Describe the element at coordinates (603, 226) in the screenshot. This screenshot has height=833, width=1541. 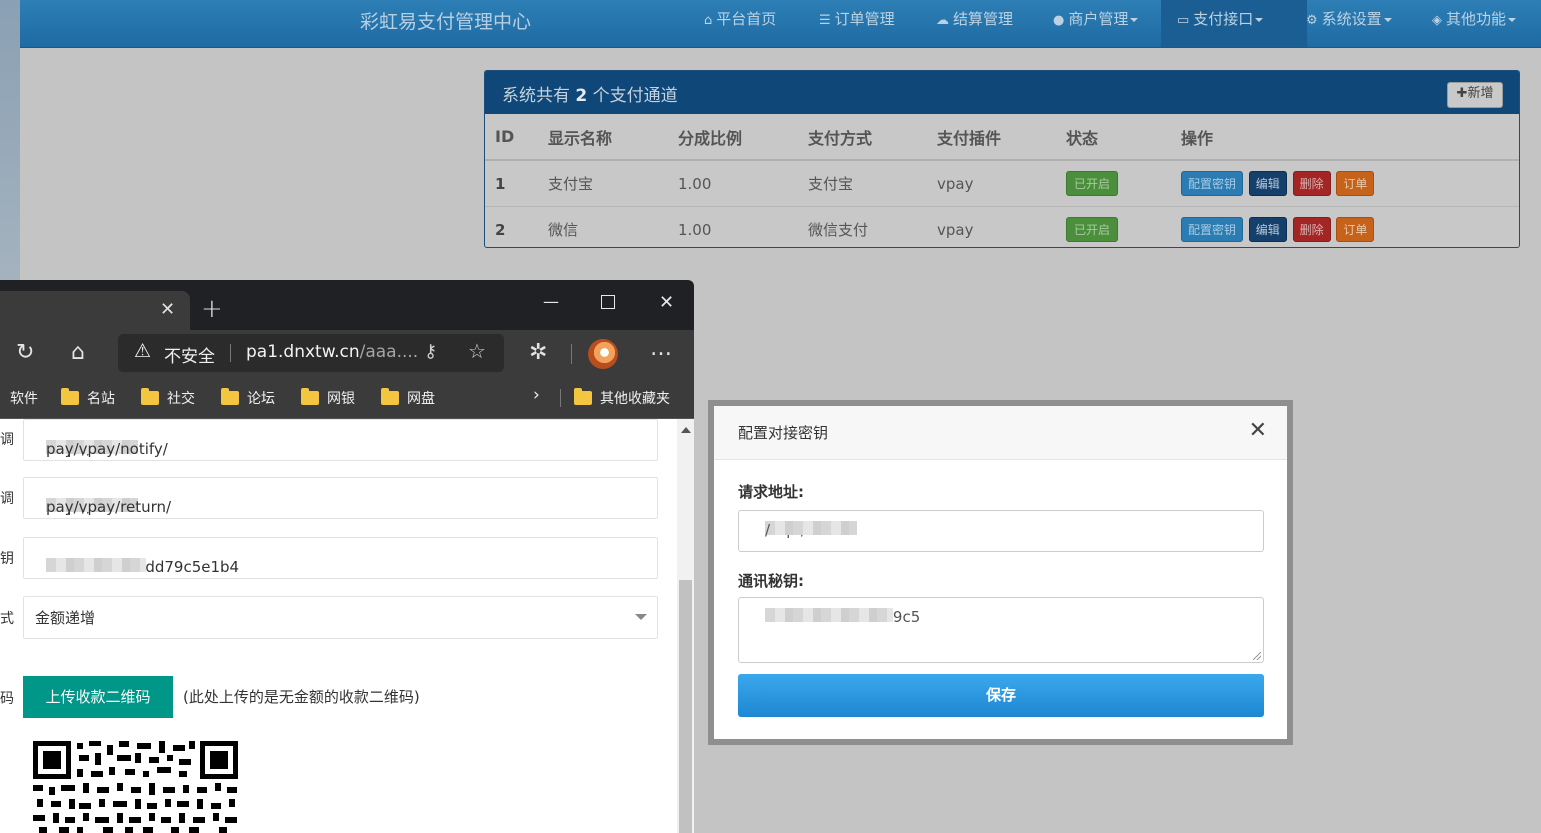
I see `cell-name: 微信` at that location.